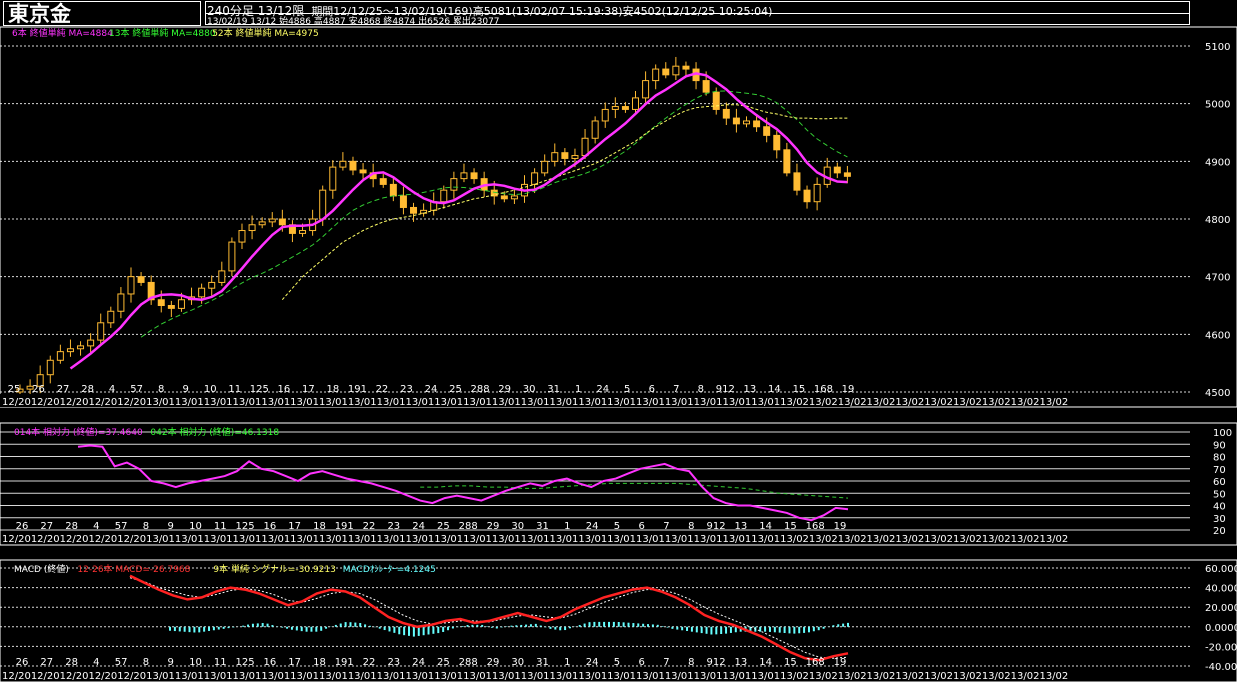 The image size is (1237, 682). What do you see at coordinates (369, 662) in the screenshot?
I see `macd-date-label: 22` at bounding box center [369, 662].